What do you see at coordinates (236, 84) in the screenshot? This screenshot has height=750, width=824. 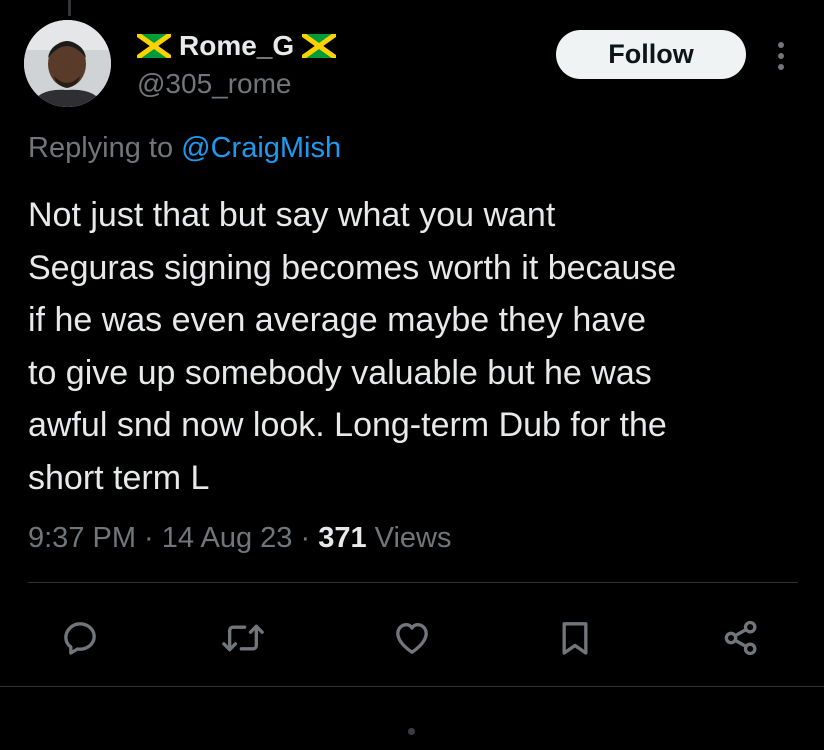 I see `author-handle: @305_rome` at bounding box center [236, 84].